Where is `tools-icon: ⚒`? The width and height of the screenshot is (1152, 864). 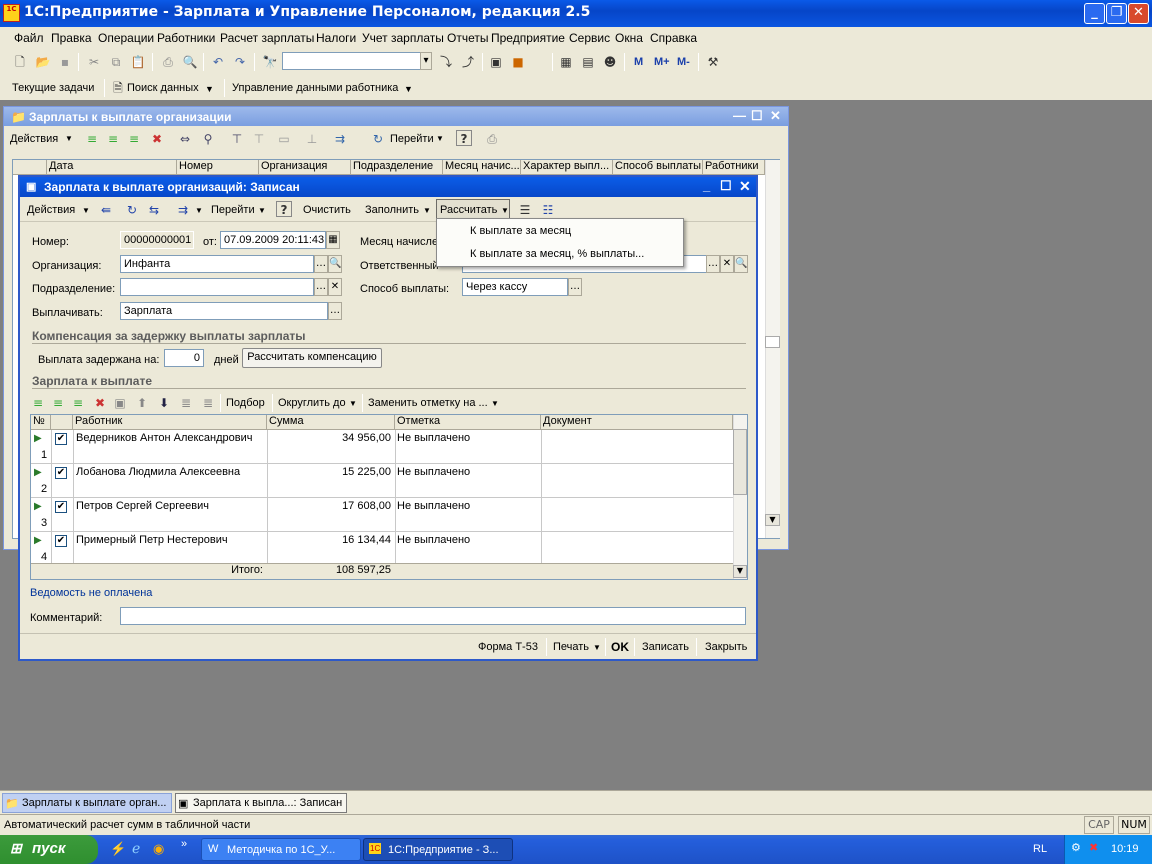 tools-icon: ⚒ is located at coordinates (713, 62).